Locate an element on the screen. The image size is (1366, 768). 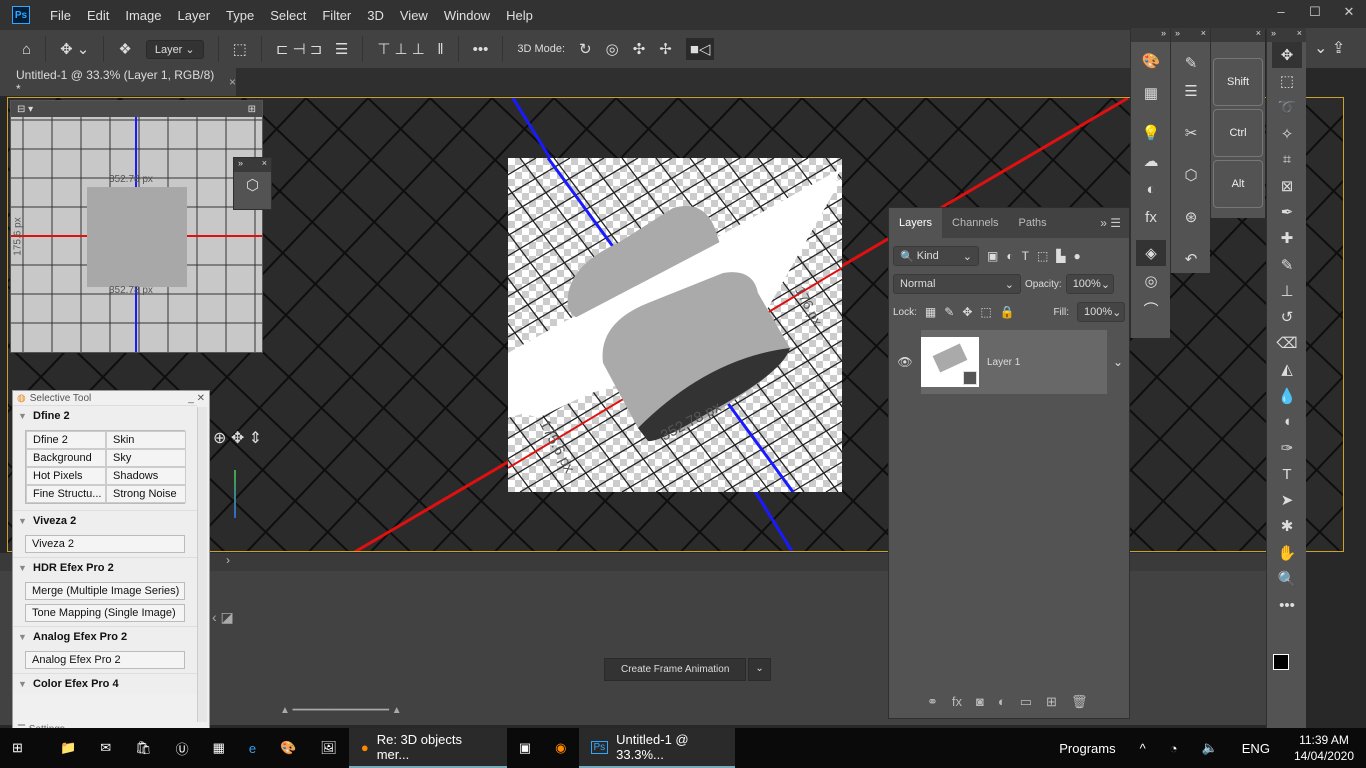
transform-controls-icon: ⬚ is located at coordinates (240, 49).